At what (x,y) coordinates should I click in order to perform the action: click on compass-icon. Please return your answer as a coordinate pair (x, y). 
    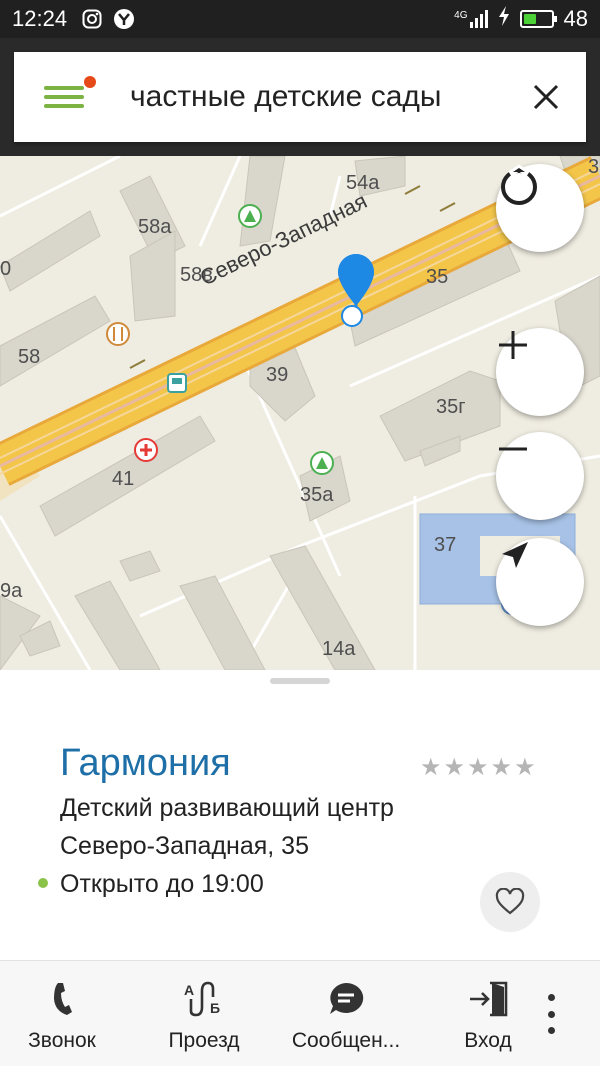
    Looking at the image, I should click on (519, 184).